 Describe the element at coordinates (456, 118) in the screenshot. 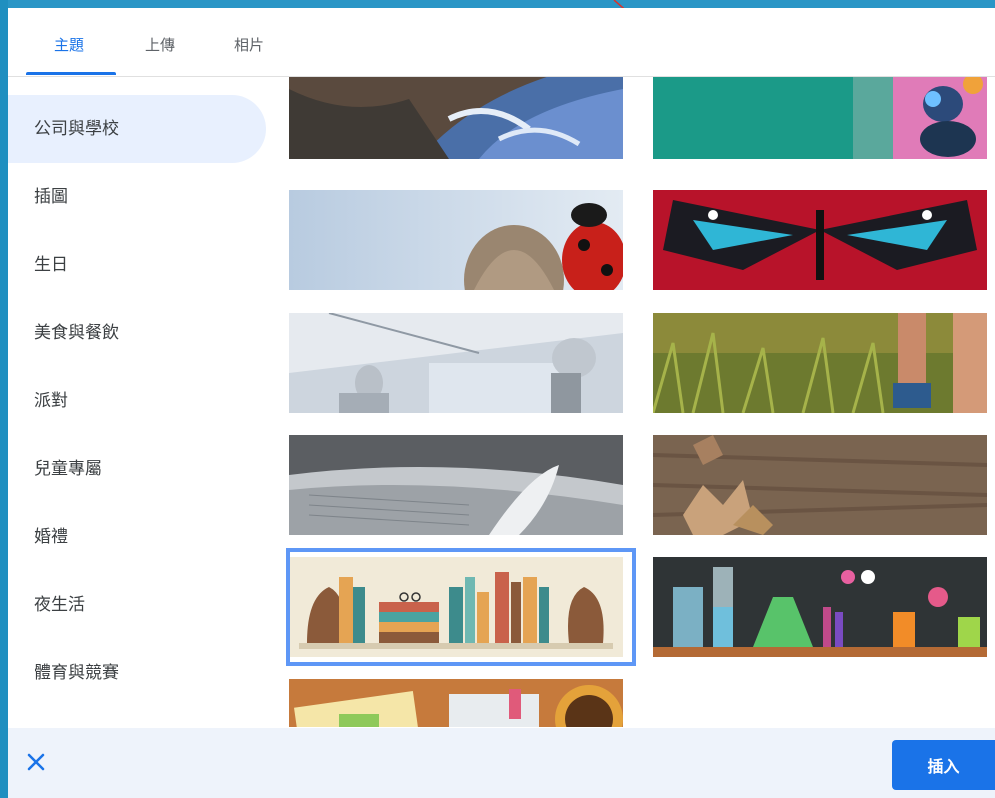

I see `earth-from-space-image` at that location.